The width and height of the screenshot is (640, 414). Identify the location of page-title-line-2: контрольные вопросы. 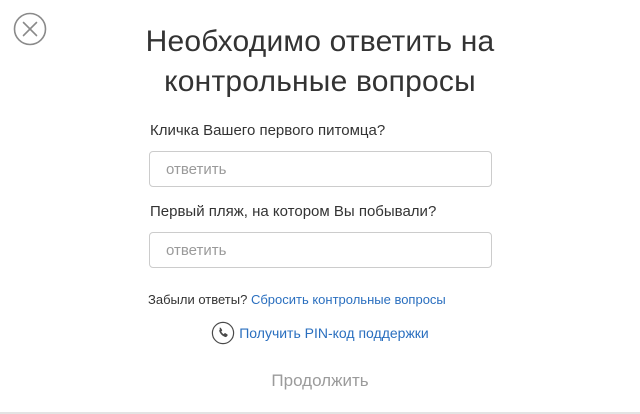
(320, 81).